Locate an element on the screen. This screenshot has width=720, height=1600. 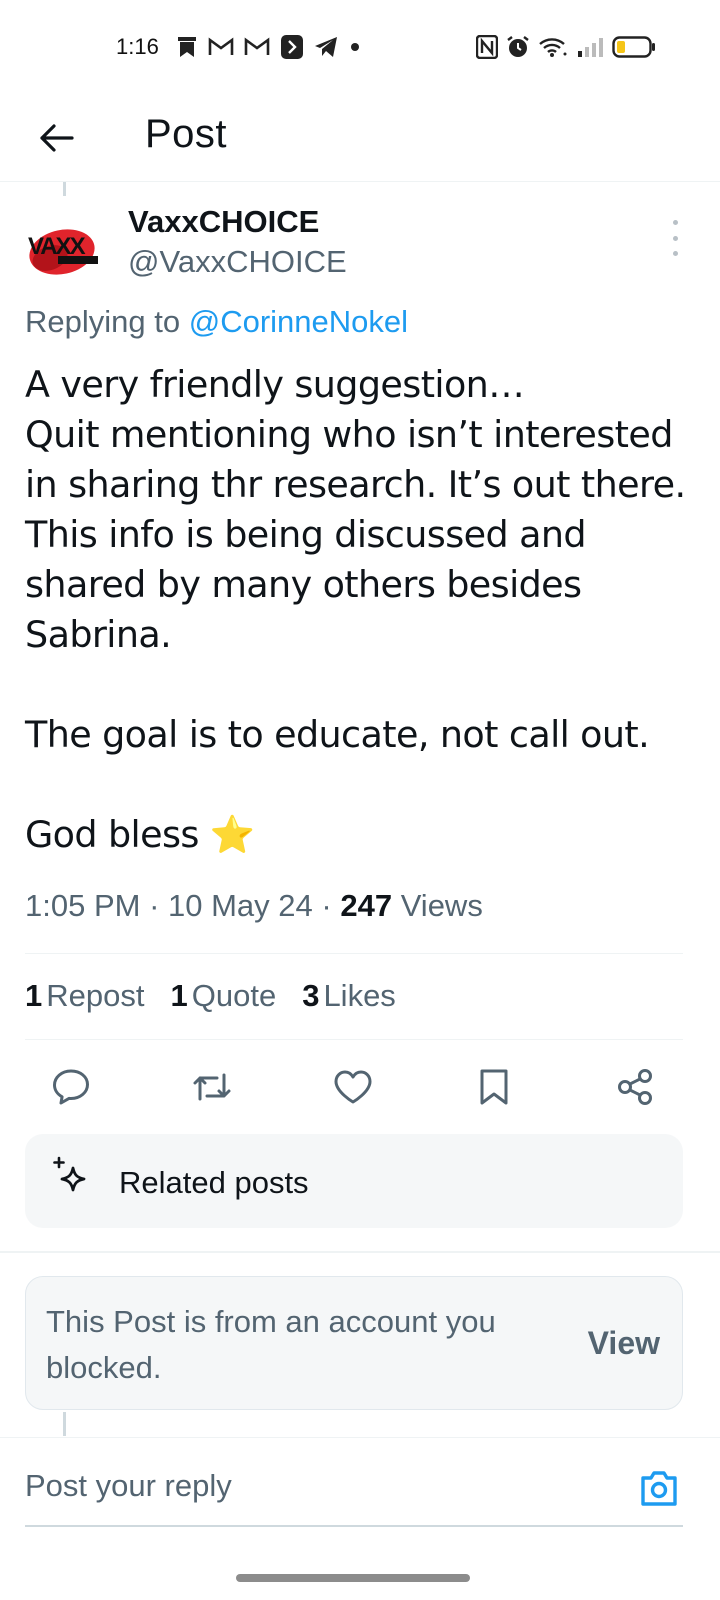
status-system-icons is located at coordinates (566, 47).